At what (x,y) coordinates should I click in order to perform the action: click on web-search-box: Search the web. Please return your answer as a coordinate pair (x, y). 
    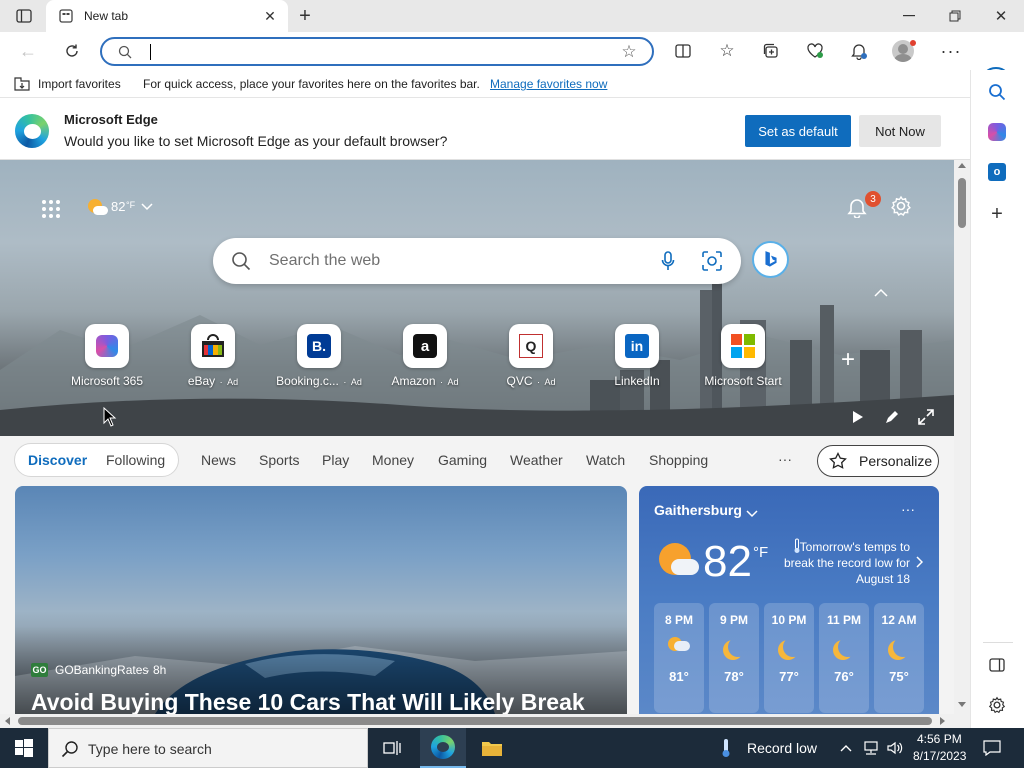
    Looking at the image, I should click on (477, 261).